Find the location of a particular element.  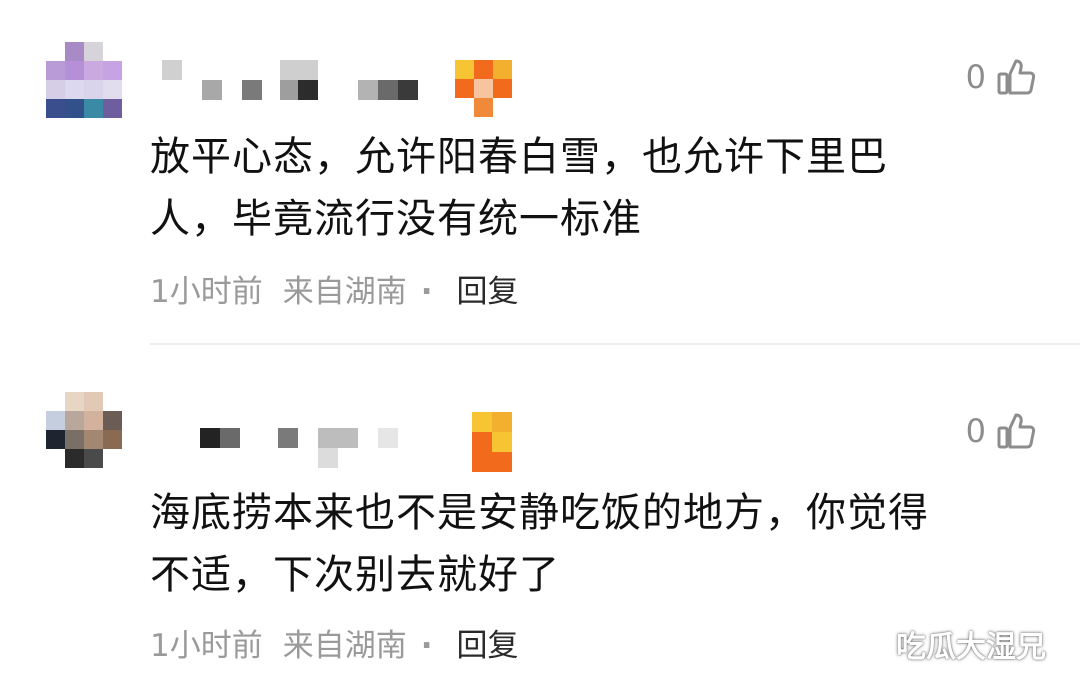

comment-text-line: 放平心态，允许阳春白雪，也允许下里巴 is located at coordinates (519, 157).